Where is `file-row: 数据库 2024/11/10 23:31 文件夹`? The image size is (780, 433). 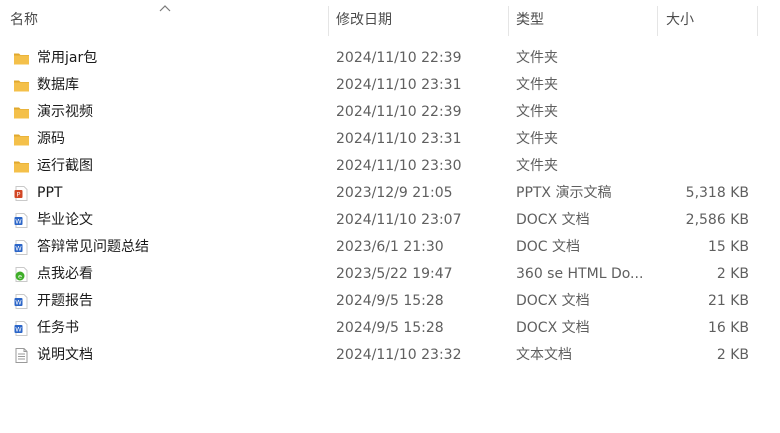 file-row: 数据库 2024/11/10 23:31 文件夹 is located at coordinates (390, 85).